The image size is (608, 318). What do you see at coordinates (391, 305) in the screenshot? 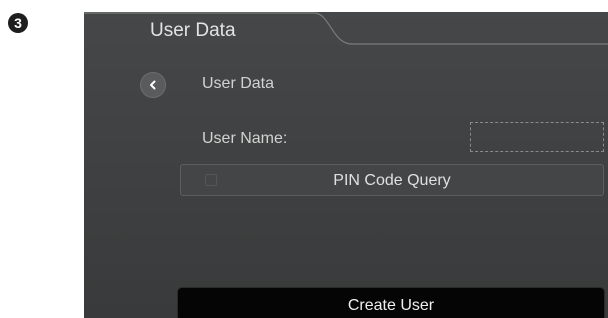
I see `create-user-label: Create User` at bounding box center [391, 305].